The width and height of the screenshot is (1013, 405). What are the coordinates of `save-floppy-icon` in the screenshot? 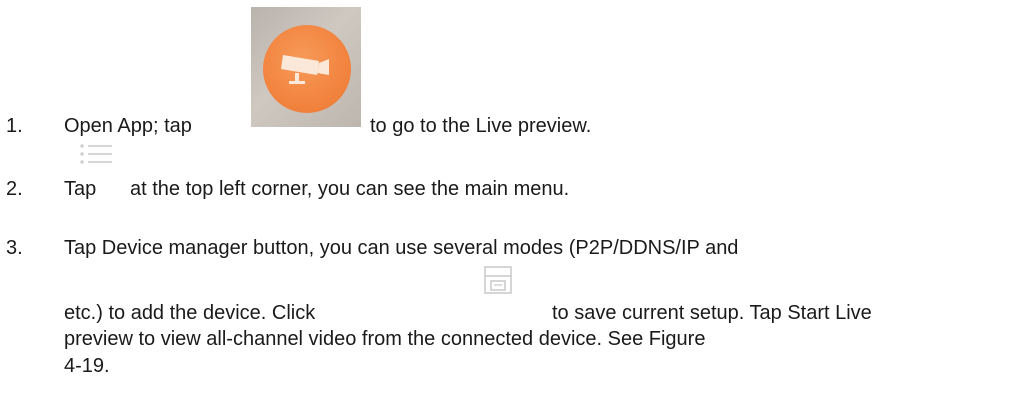 It's located at (498, 280).